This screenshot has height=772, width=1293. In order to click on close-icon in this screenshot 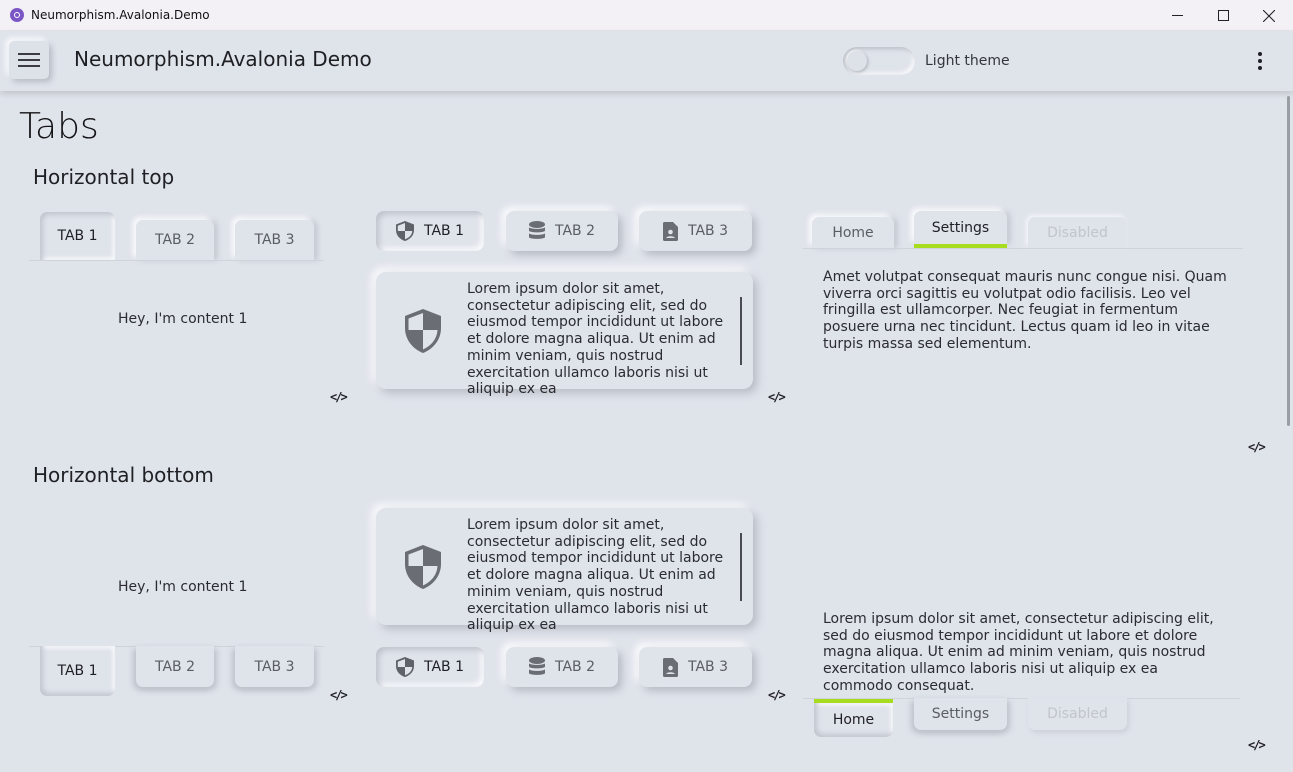, I will do `click(1269, 15)`.